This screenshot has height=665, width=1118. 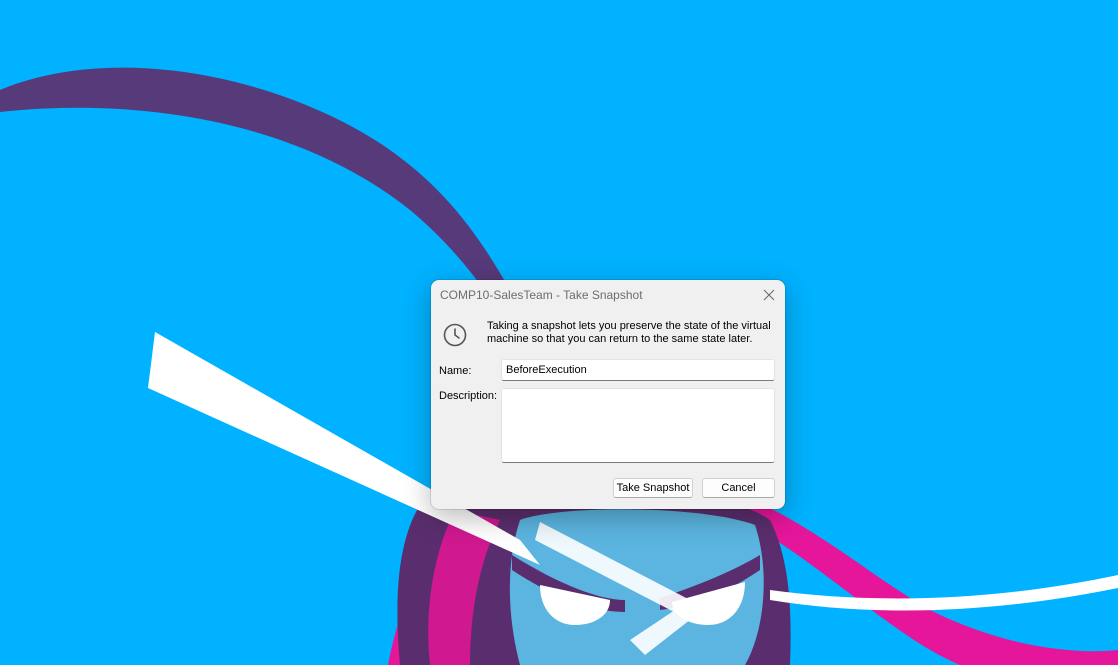 I want to click on take-snapshot-button: Take Snapshot, so click(x=653, y=488).